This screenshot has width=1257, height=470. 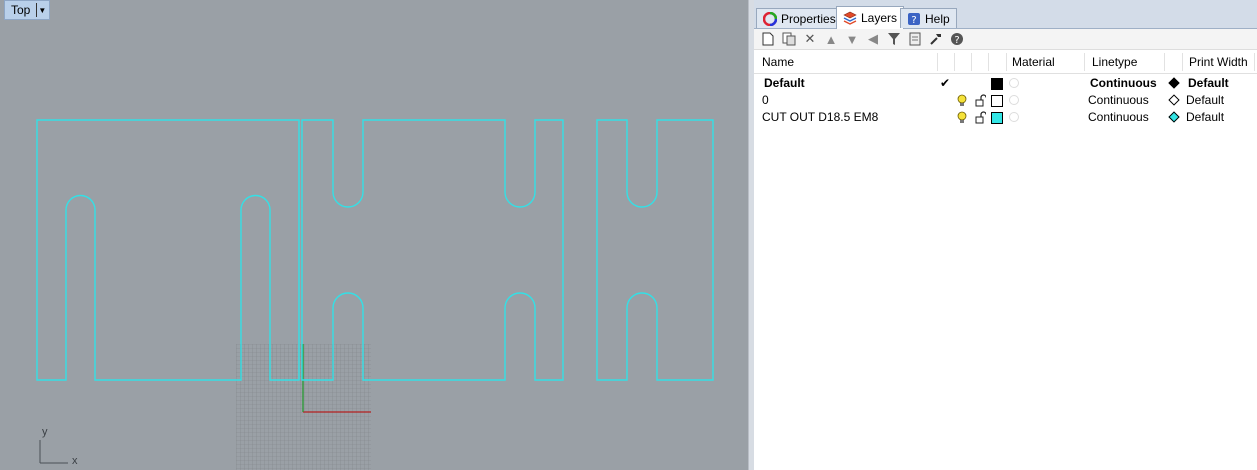 I want to click on tab-properties: Properties, so click(x=799, y=18).